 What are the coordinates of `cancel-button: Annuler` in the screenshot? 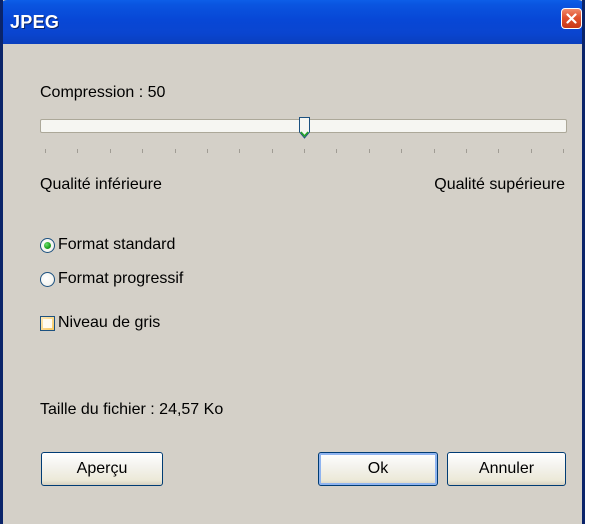 It's located at (506, 469).